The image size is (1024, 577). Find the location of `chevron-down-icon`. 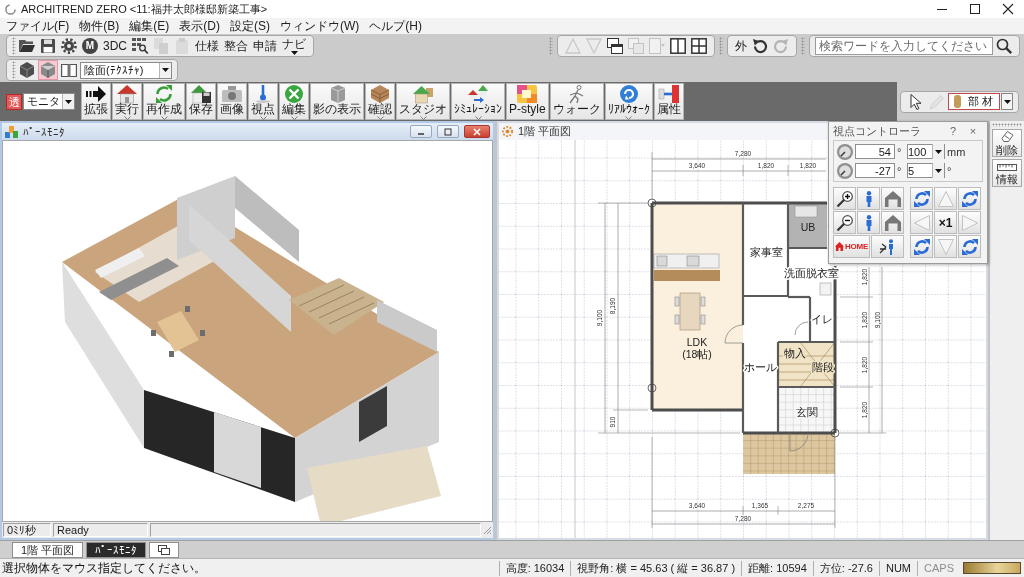

chevron-down-icon is located at coordinates (629, 118).